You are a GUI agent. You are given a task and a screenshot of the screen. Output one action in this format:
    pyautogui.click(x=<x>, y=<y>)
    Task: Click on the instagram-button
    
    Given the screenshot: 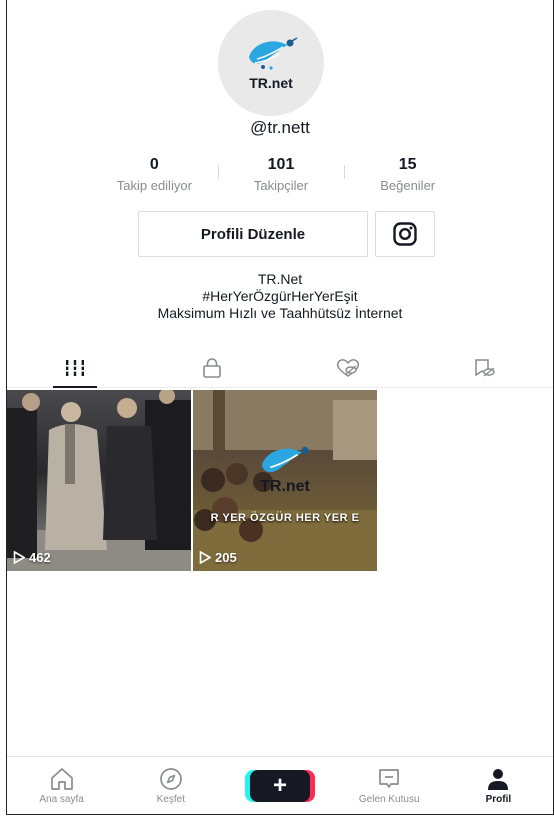 What is the action you would take?
    pyautogui.click(x=405, y=234)
    